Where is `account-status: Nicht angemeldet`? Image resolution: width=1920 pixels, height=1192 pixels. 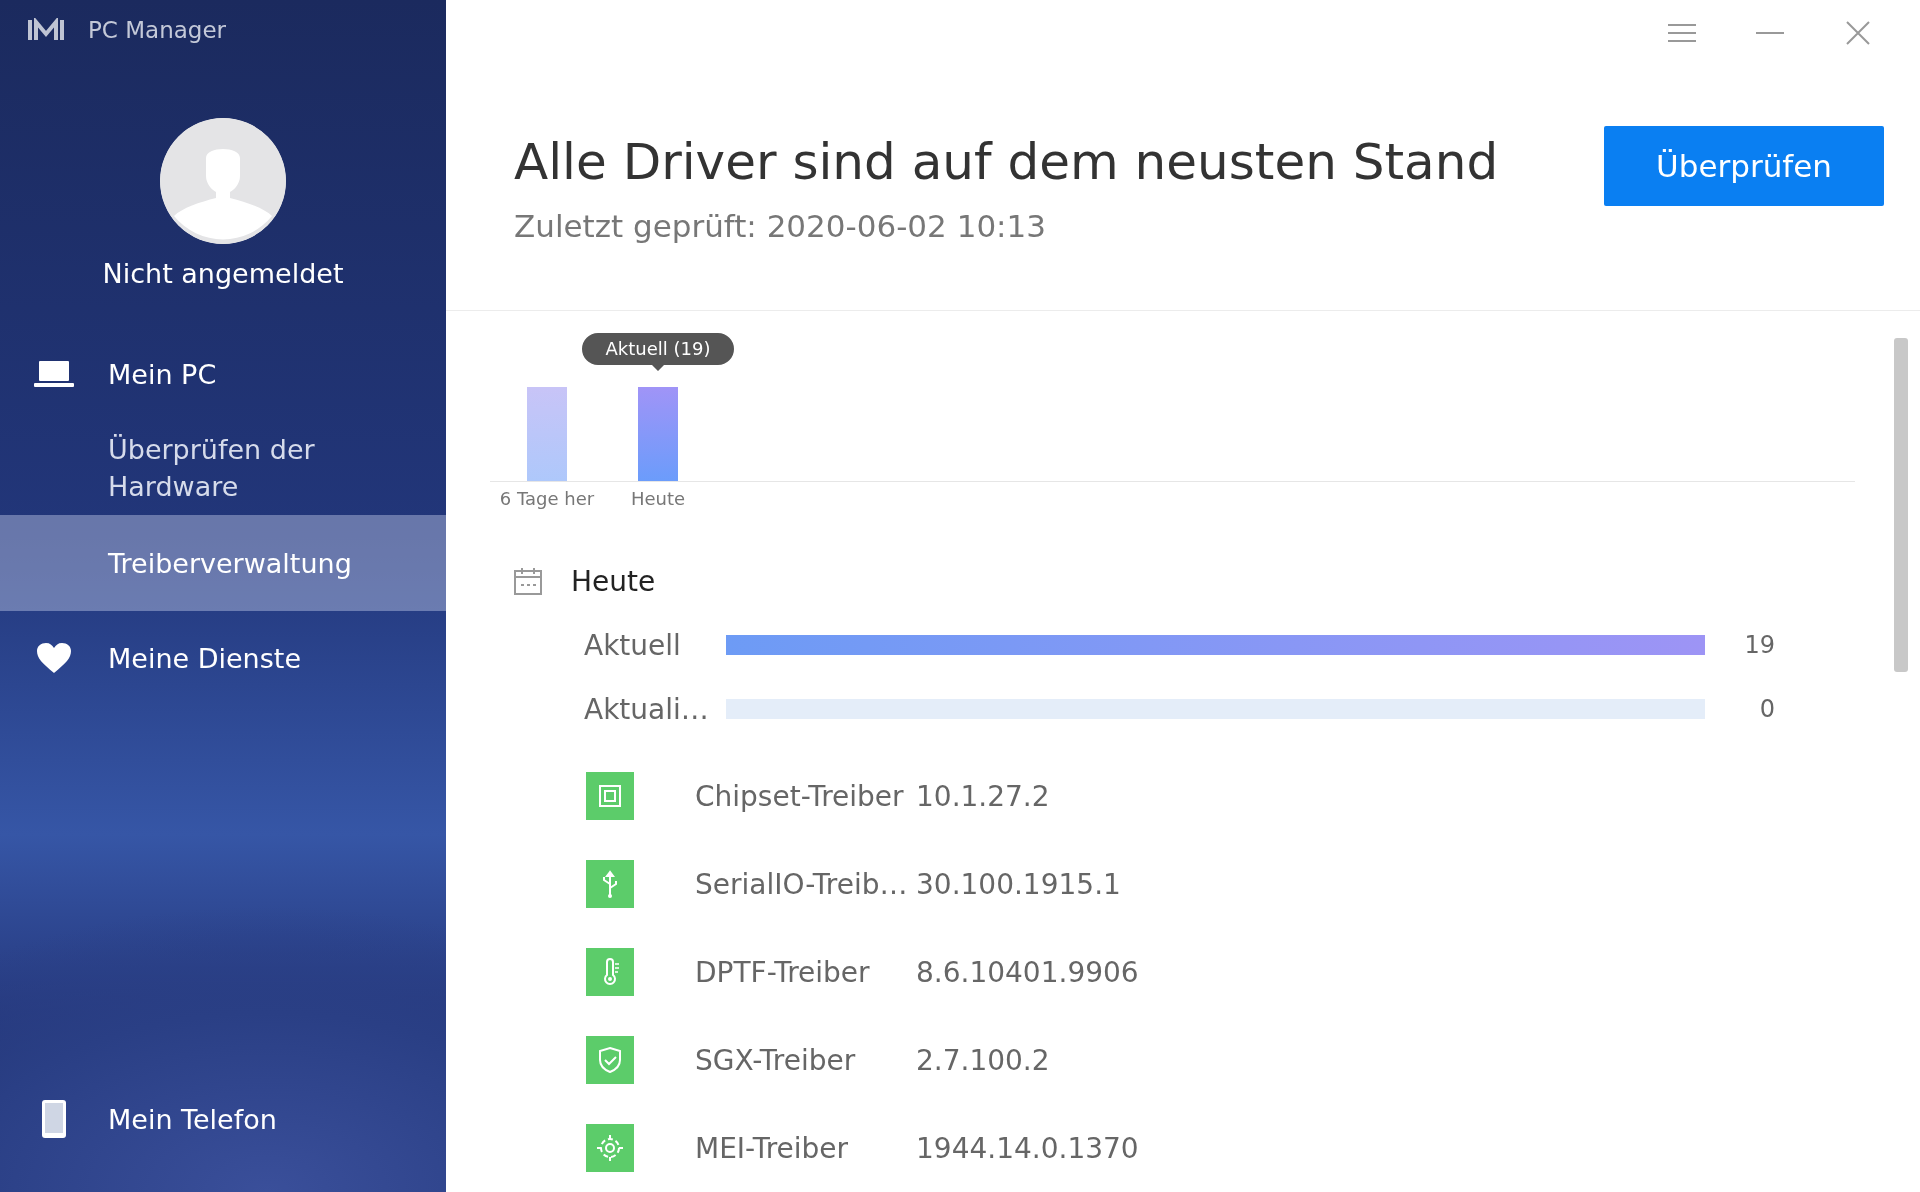
account-status: Nicht angemeldet is located at coordinates (223, 273).